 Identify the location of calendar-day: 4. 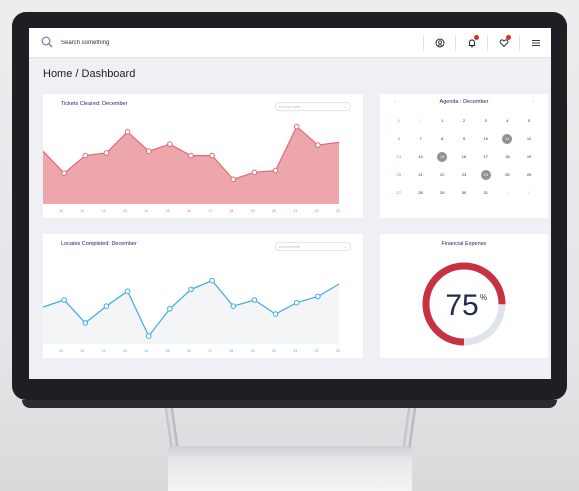
(508, 121).